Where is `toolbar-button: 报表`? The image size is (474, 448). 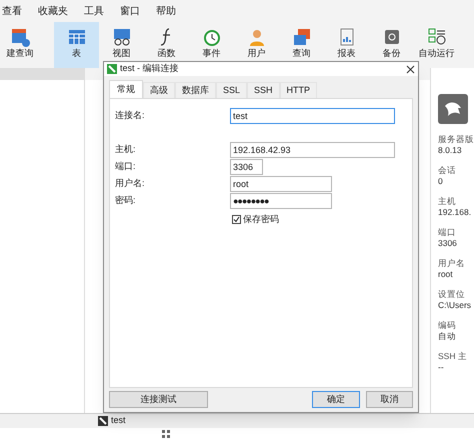 toolbar-button: 报表 is located at coordinates (346, 45).